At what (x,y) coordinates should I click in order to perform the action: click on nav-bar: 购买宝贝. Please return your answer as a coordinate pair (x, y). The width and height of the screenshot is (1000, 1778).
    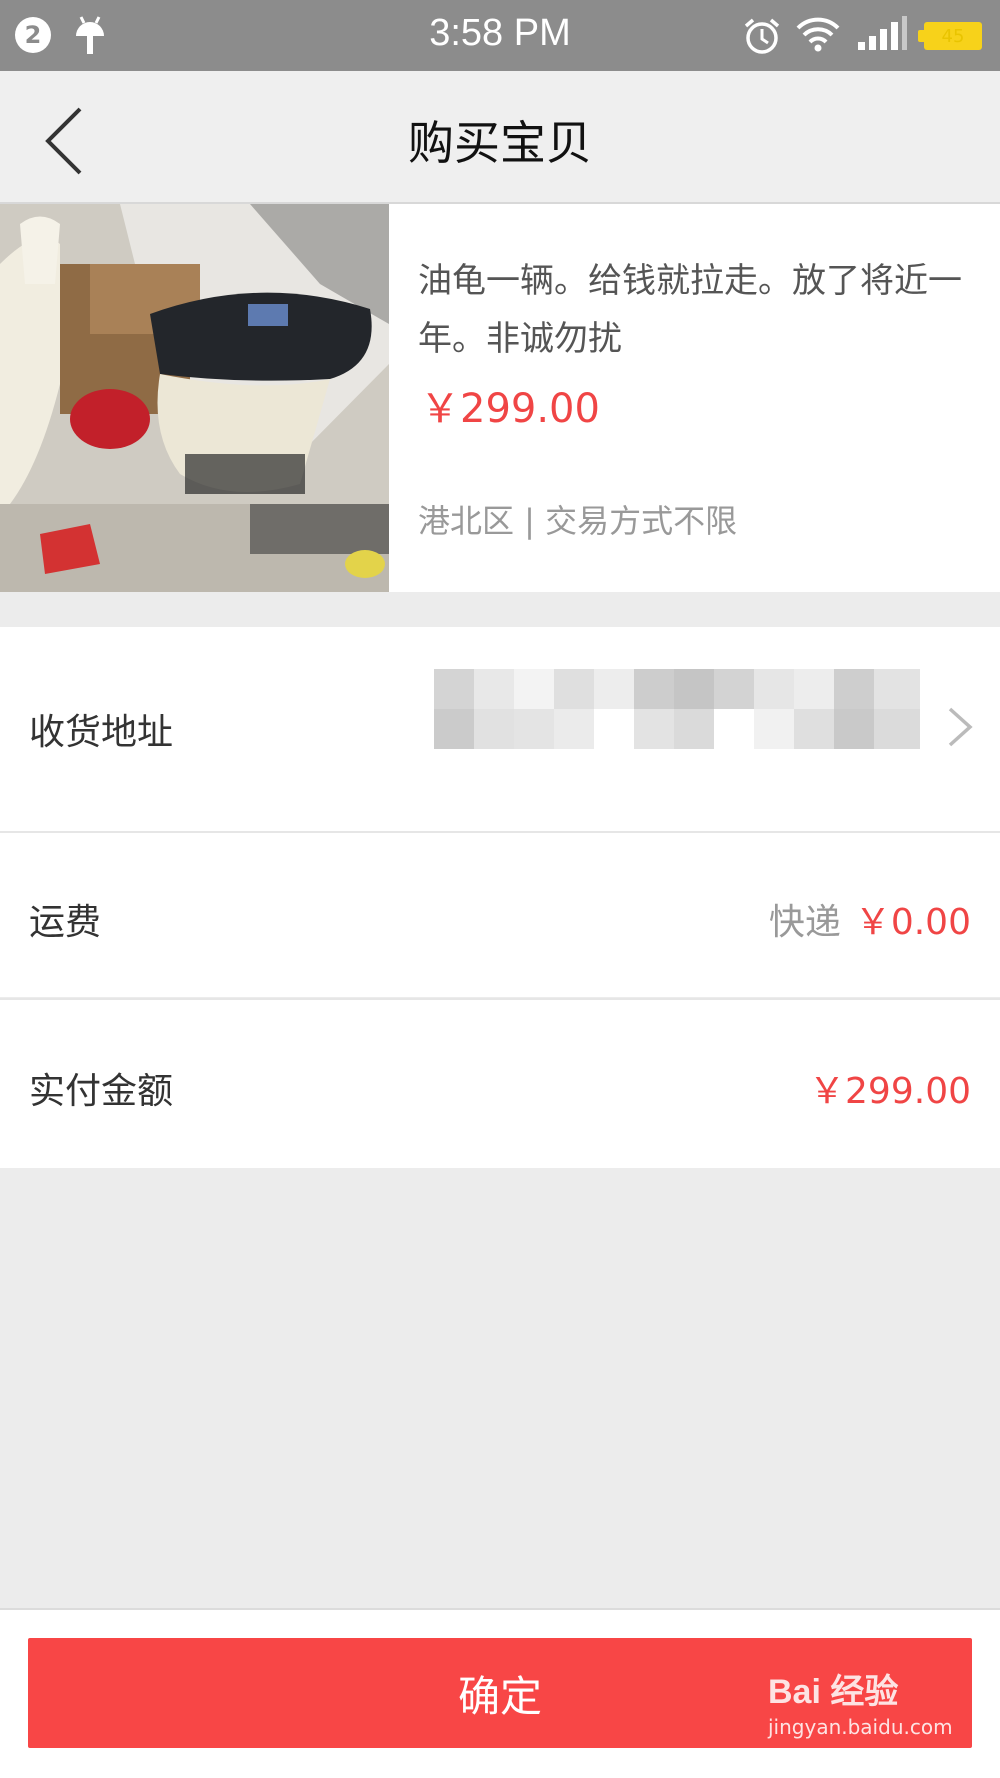
    Looking at the image, I should click on (500, 137).